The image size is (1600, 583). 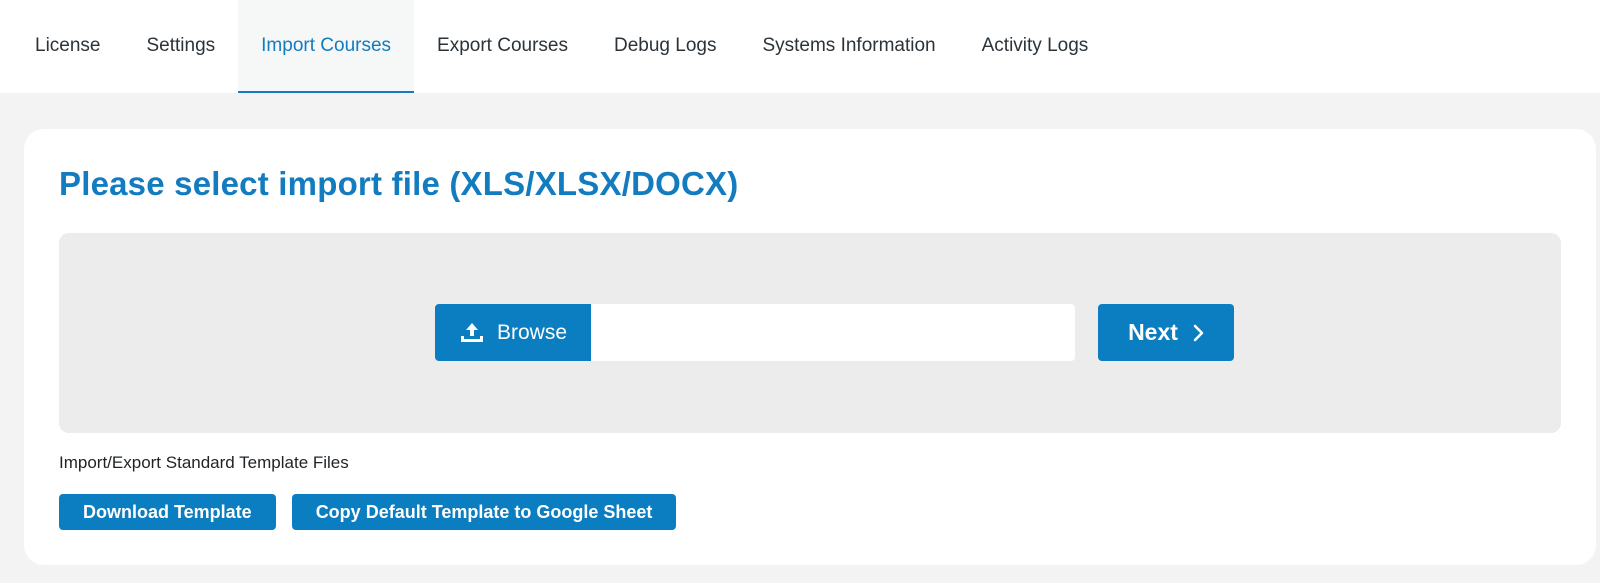 I want to click on tab-settings: Settings, so click(x=181, y=46).